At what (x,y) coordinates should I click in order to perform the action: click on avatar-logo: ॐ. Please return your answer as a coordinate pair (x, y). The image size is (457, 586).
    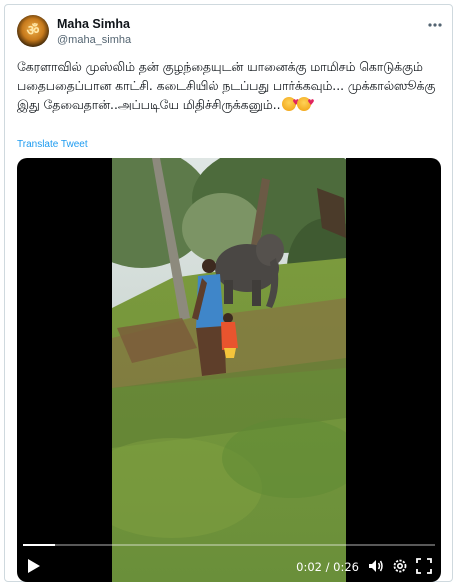
    Looking at the image, I should click on (33, 31).